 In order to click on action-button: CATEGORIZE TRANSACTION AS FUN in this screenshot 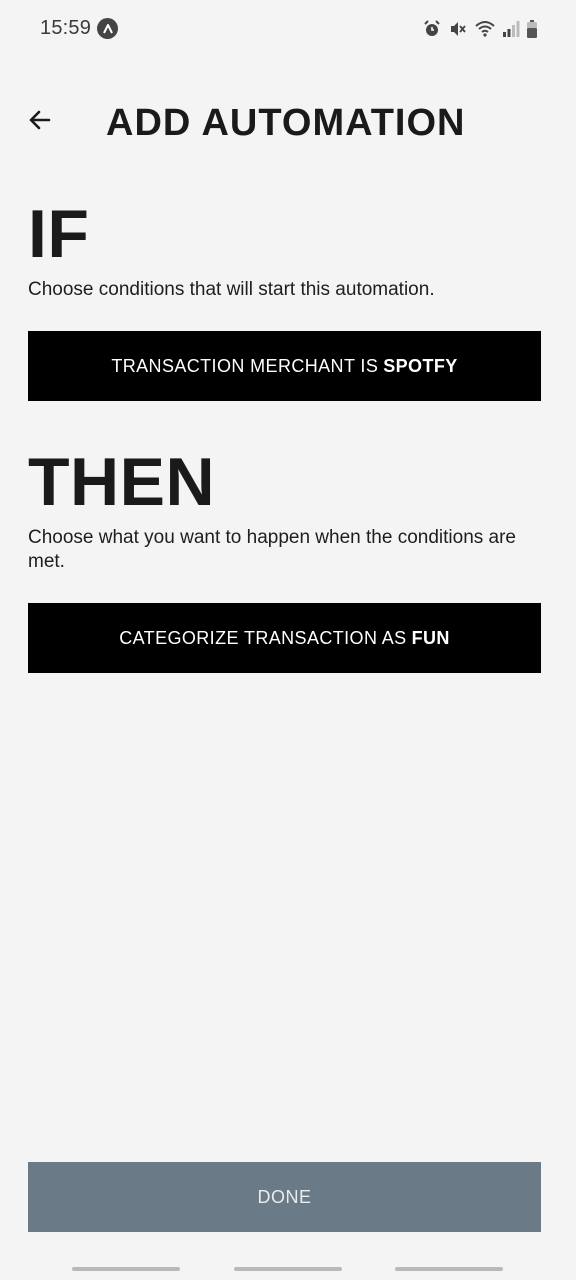, I will do `click(284, 638)`.